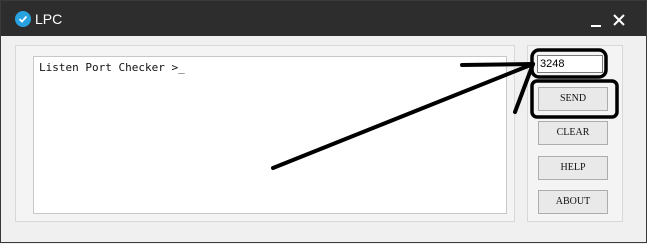 The width and height of the screenshot is (647, 244). Describe the element at coordinates (573, 133) in the screenshot. I see `clear-button: CLEAR` at that location.